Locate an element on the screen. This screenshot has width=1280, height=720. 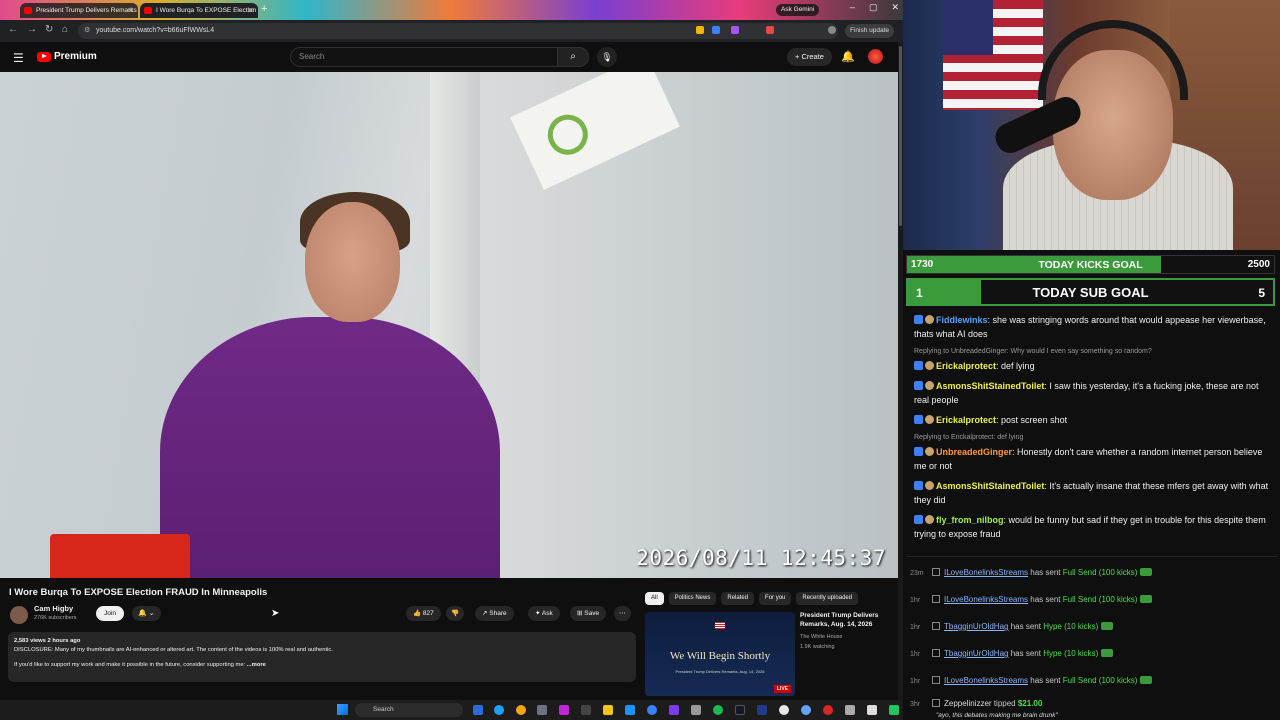
channel-avatar is located at coordinates (19, 615).